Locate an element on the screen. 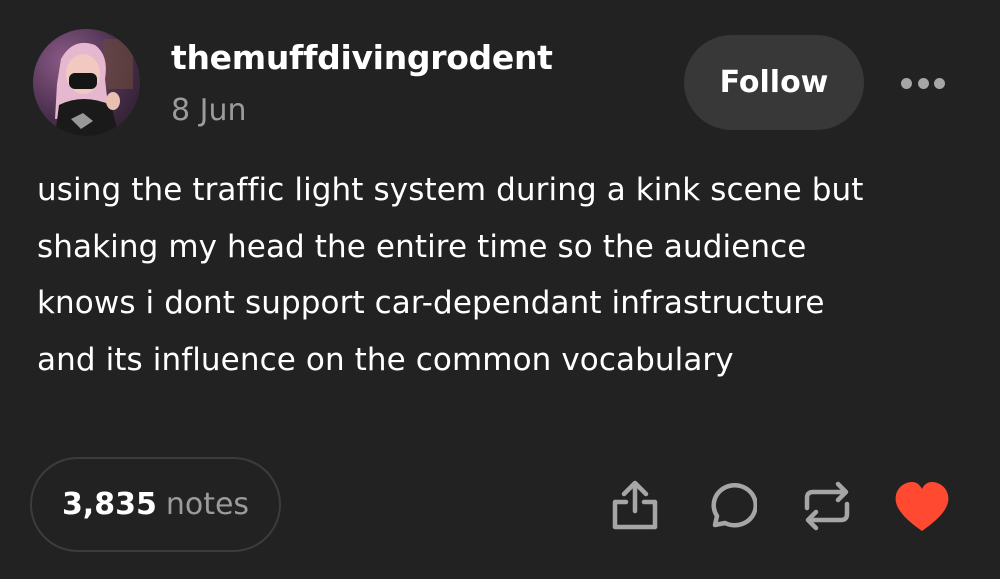  notes-label: notes is located at coordinates (207, 504).